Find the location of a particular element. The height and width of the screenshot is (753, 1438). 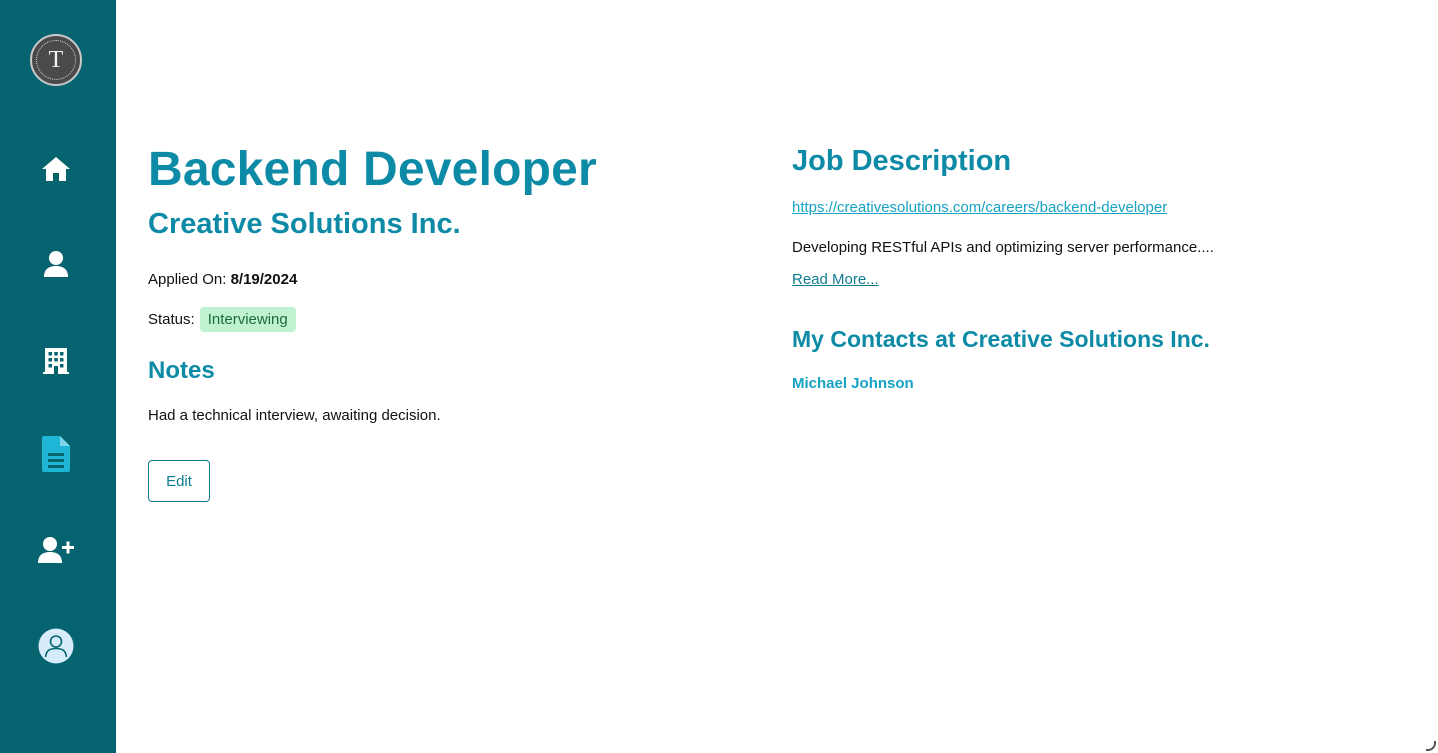

document-icon is located at coordinates (56, 454).